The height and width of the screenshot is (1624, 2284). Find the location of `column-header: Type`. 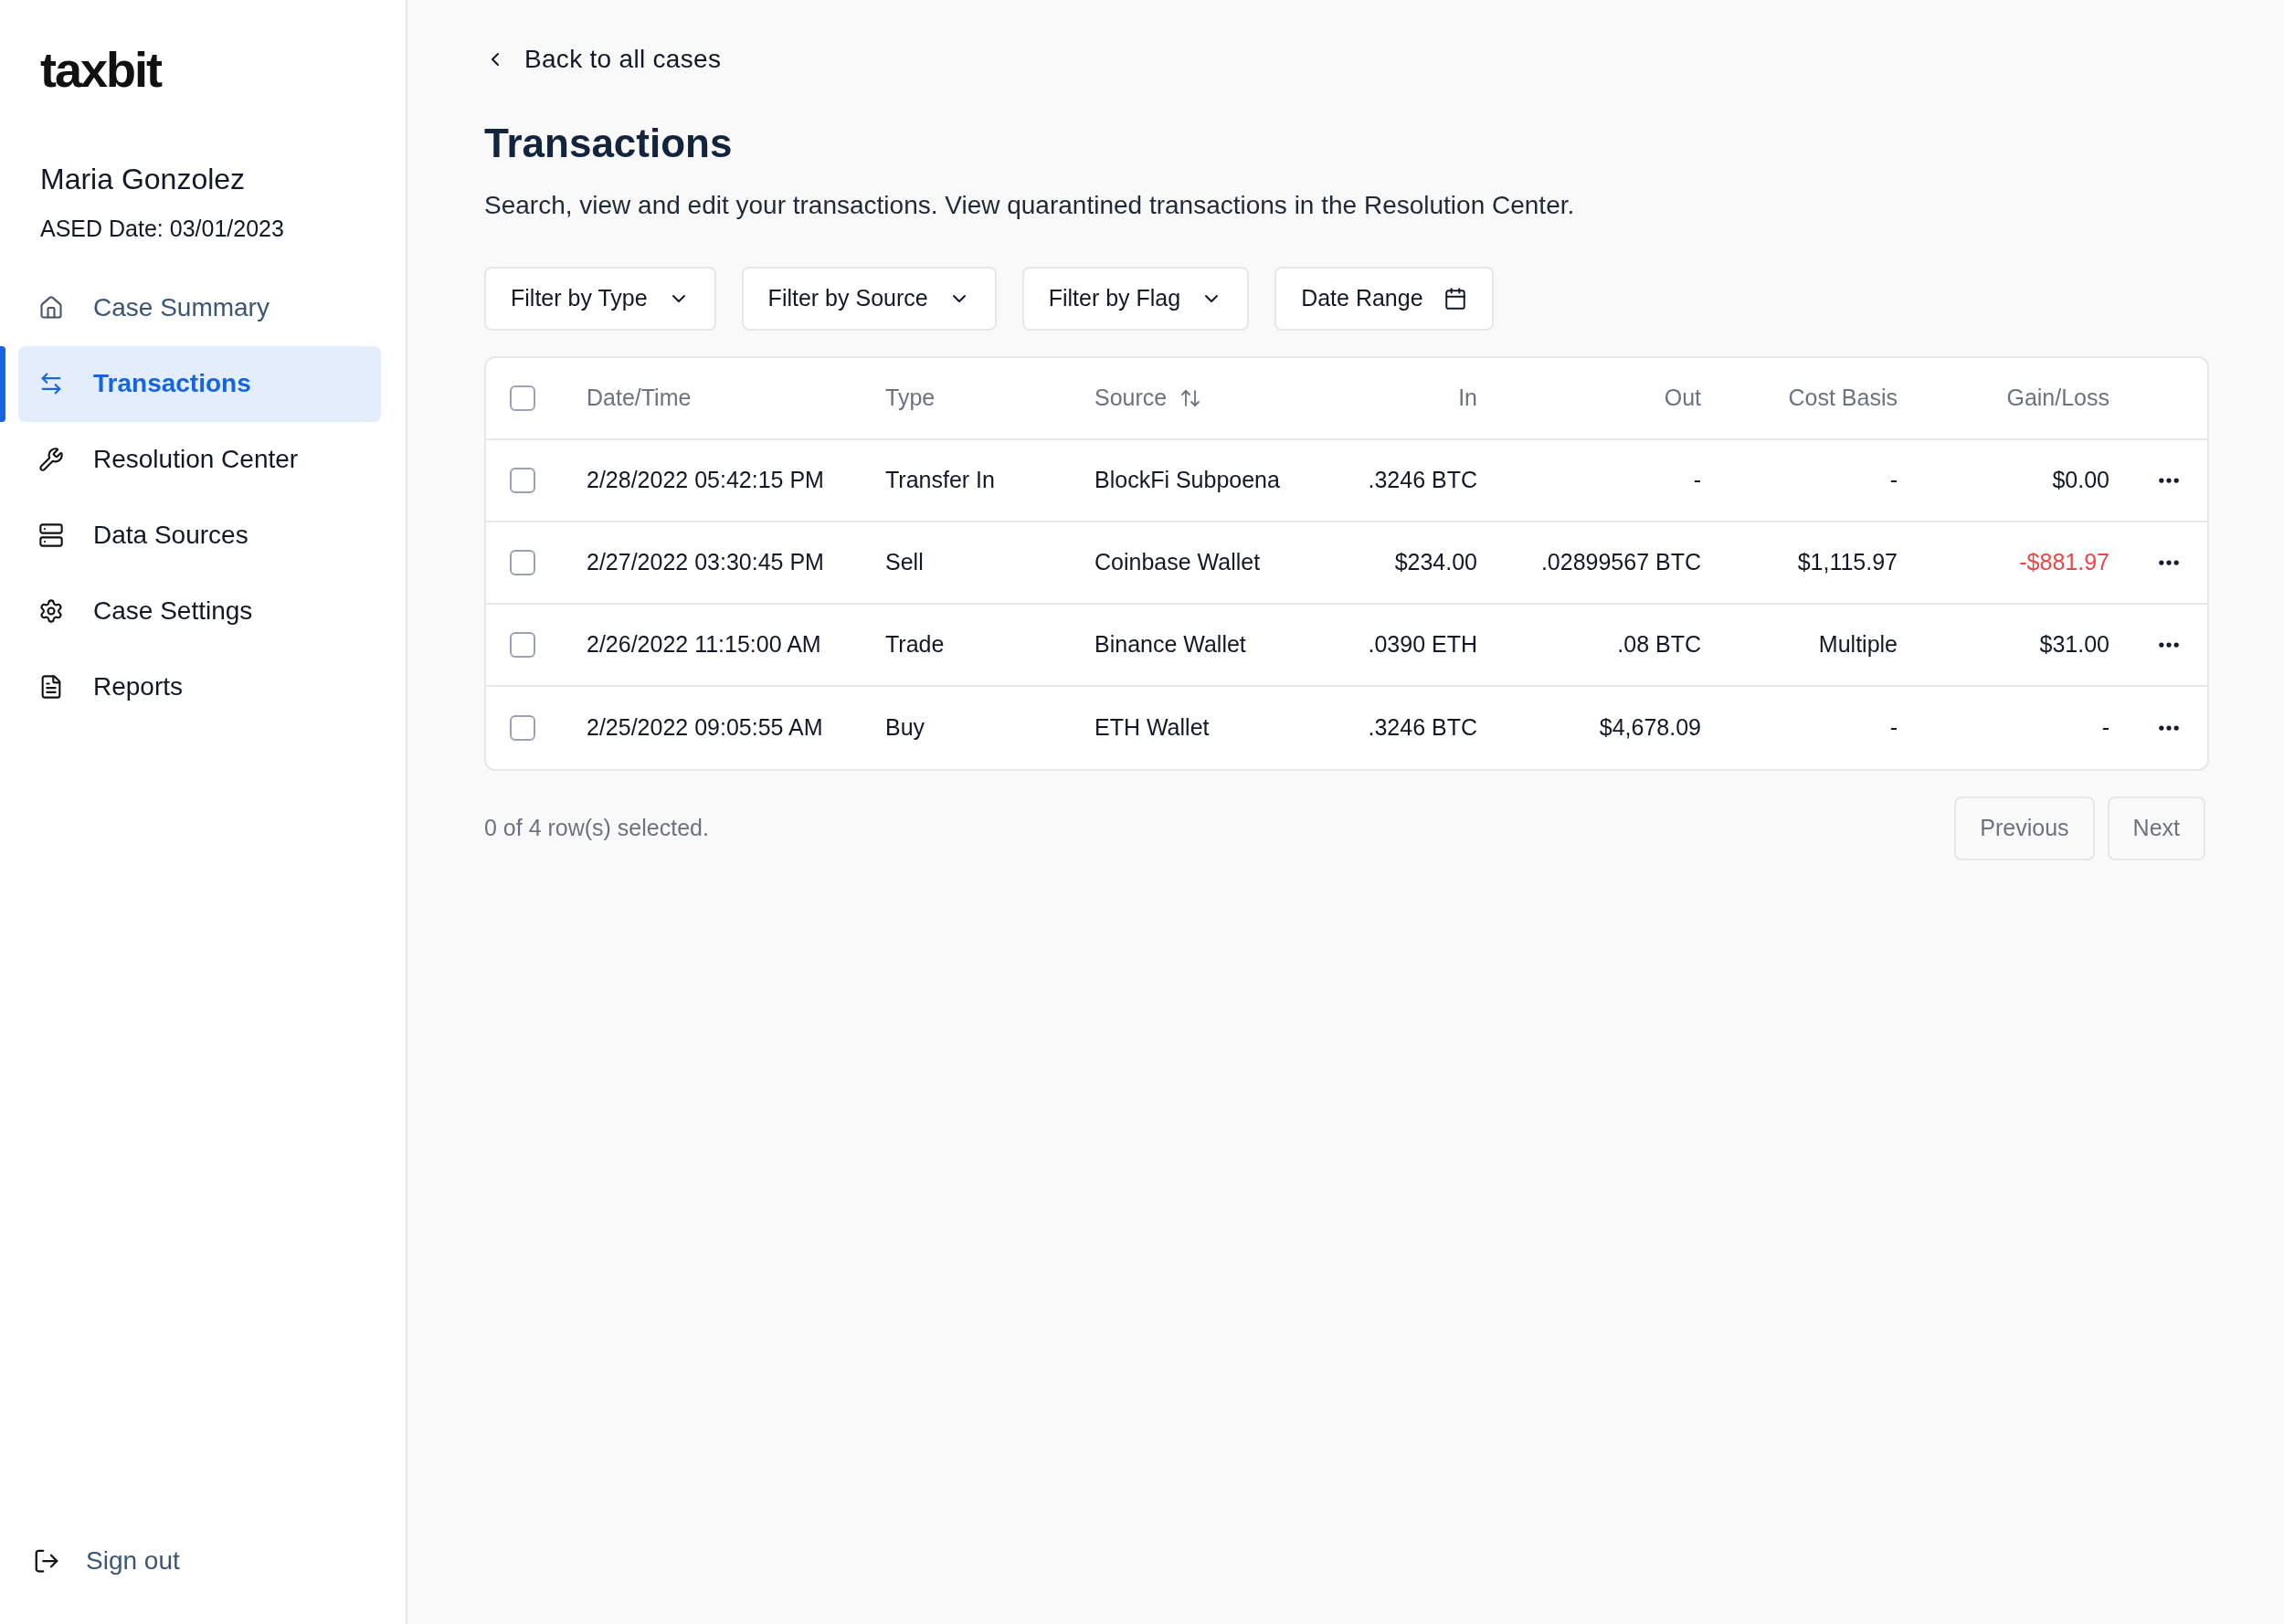

column-header: Type is located at coordinates (910, 399).